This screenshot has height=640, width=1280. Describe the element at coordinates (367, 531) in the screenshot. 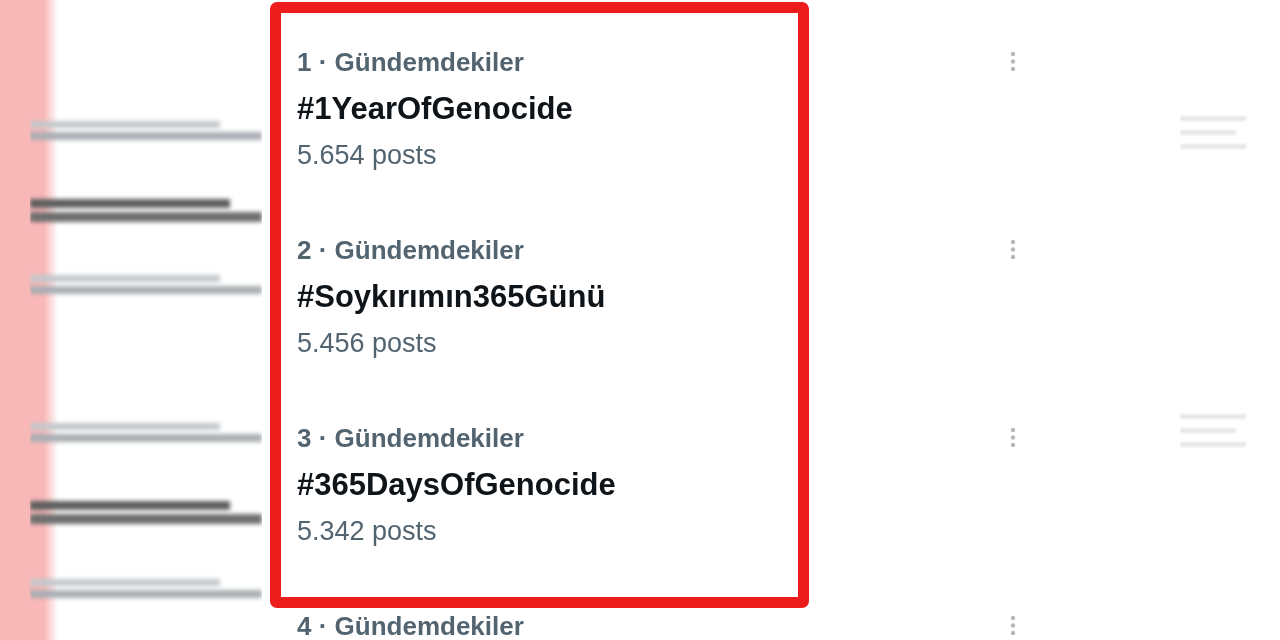

I see `post-count: 5.342 posts` at that location.